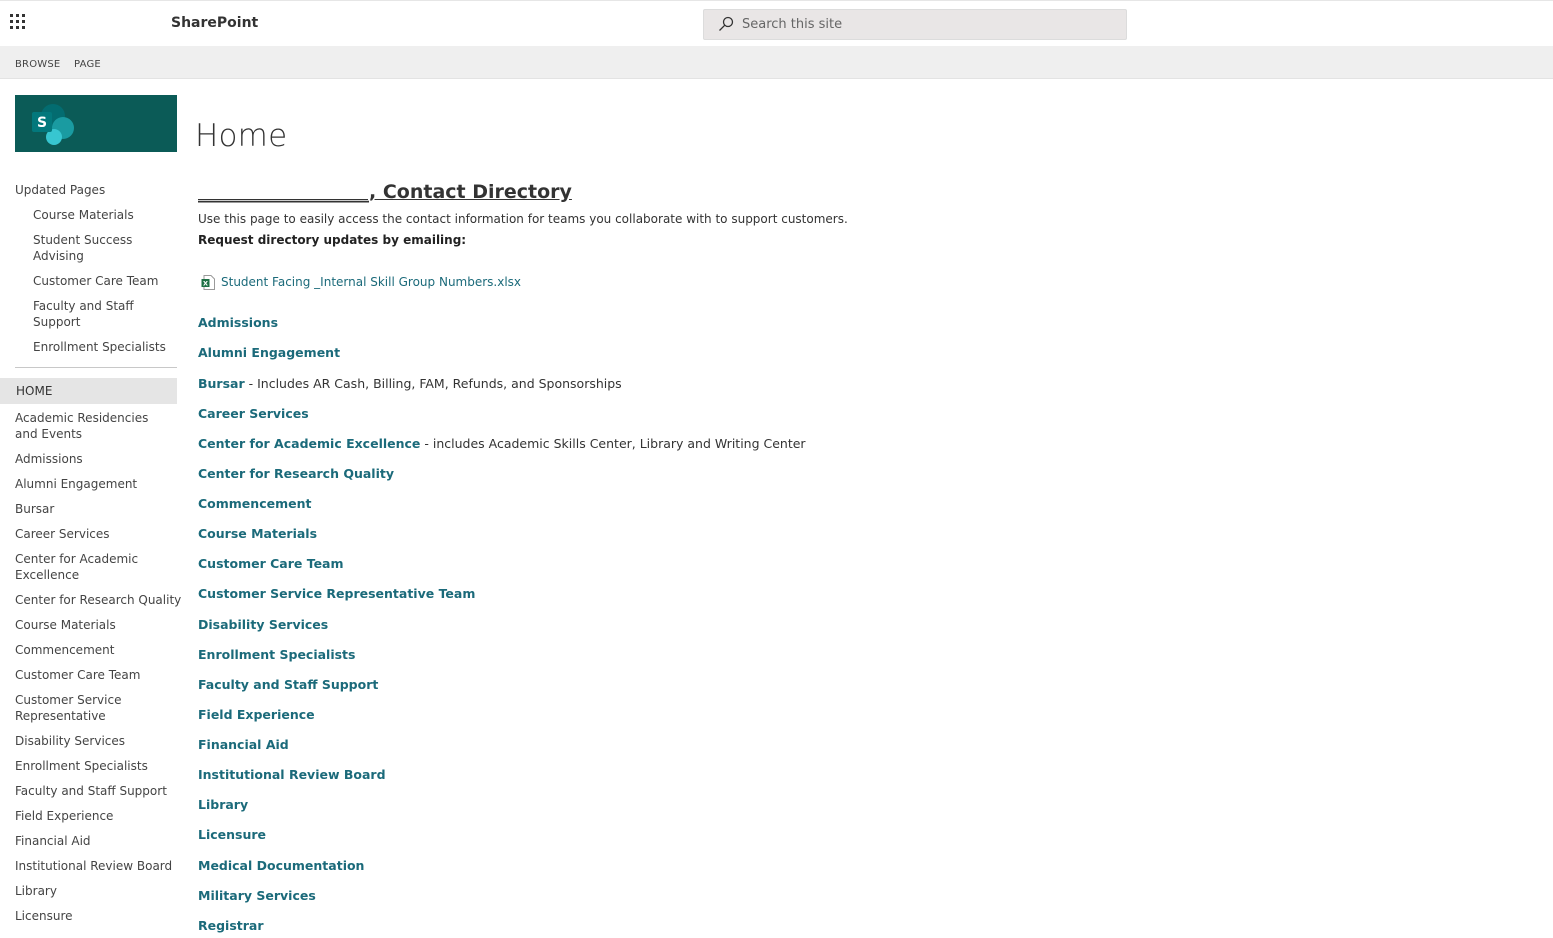 Image resolution: width=1553 pixels, height=938 pixels. I want to click on department-item: Financial Aid, so click(243, 744).